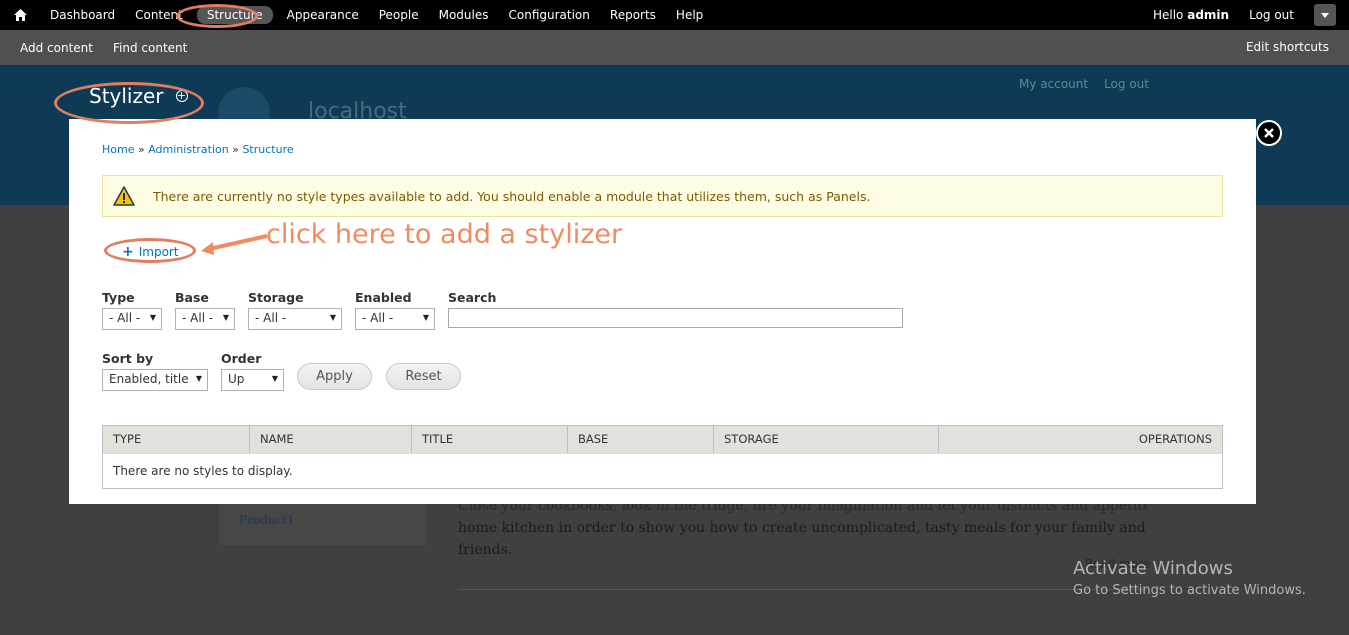  Describe the element at coordinates (241, 358) in the screenshot. I see `order-label: Order` at that location.